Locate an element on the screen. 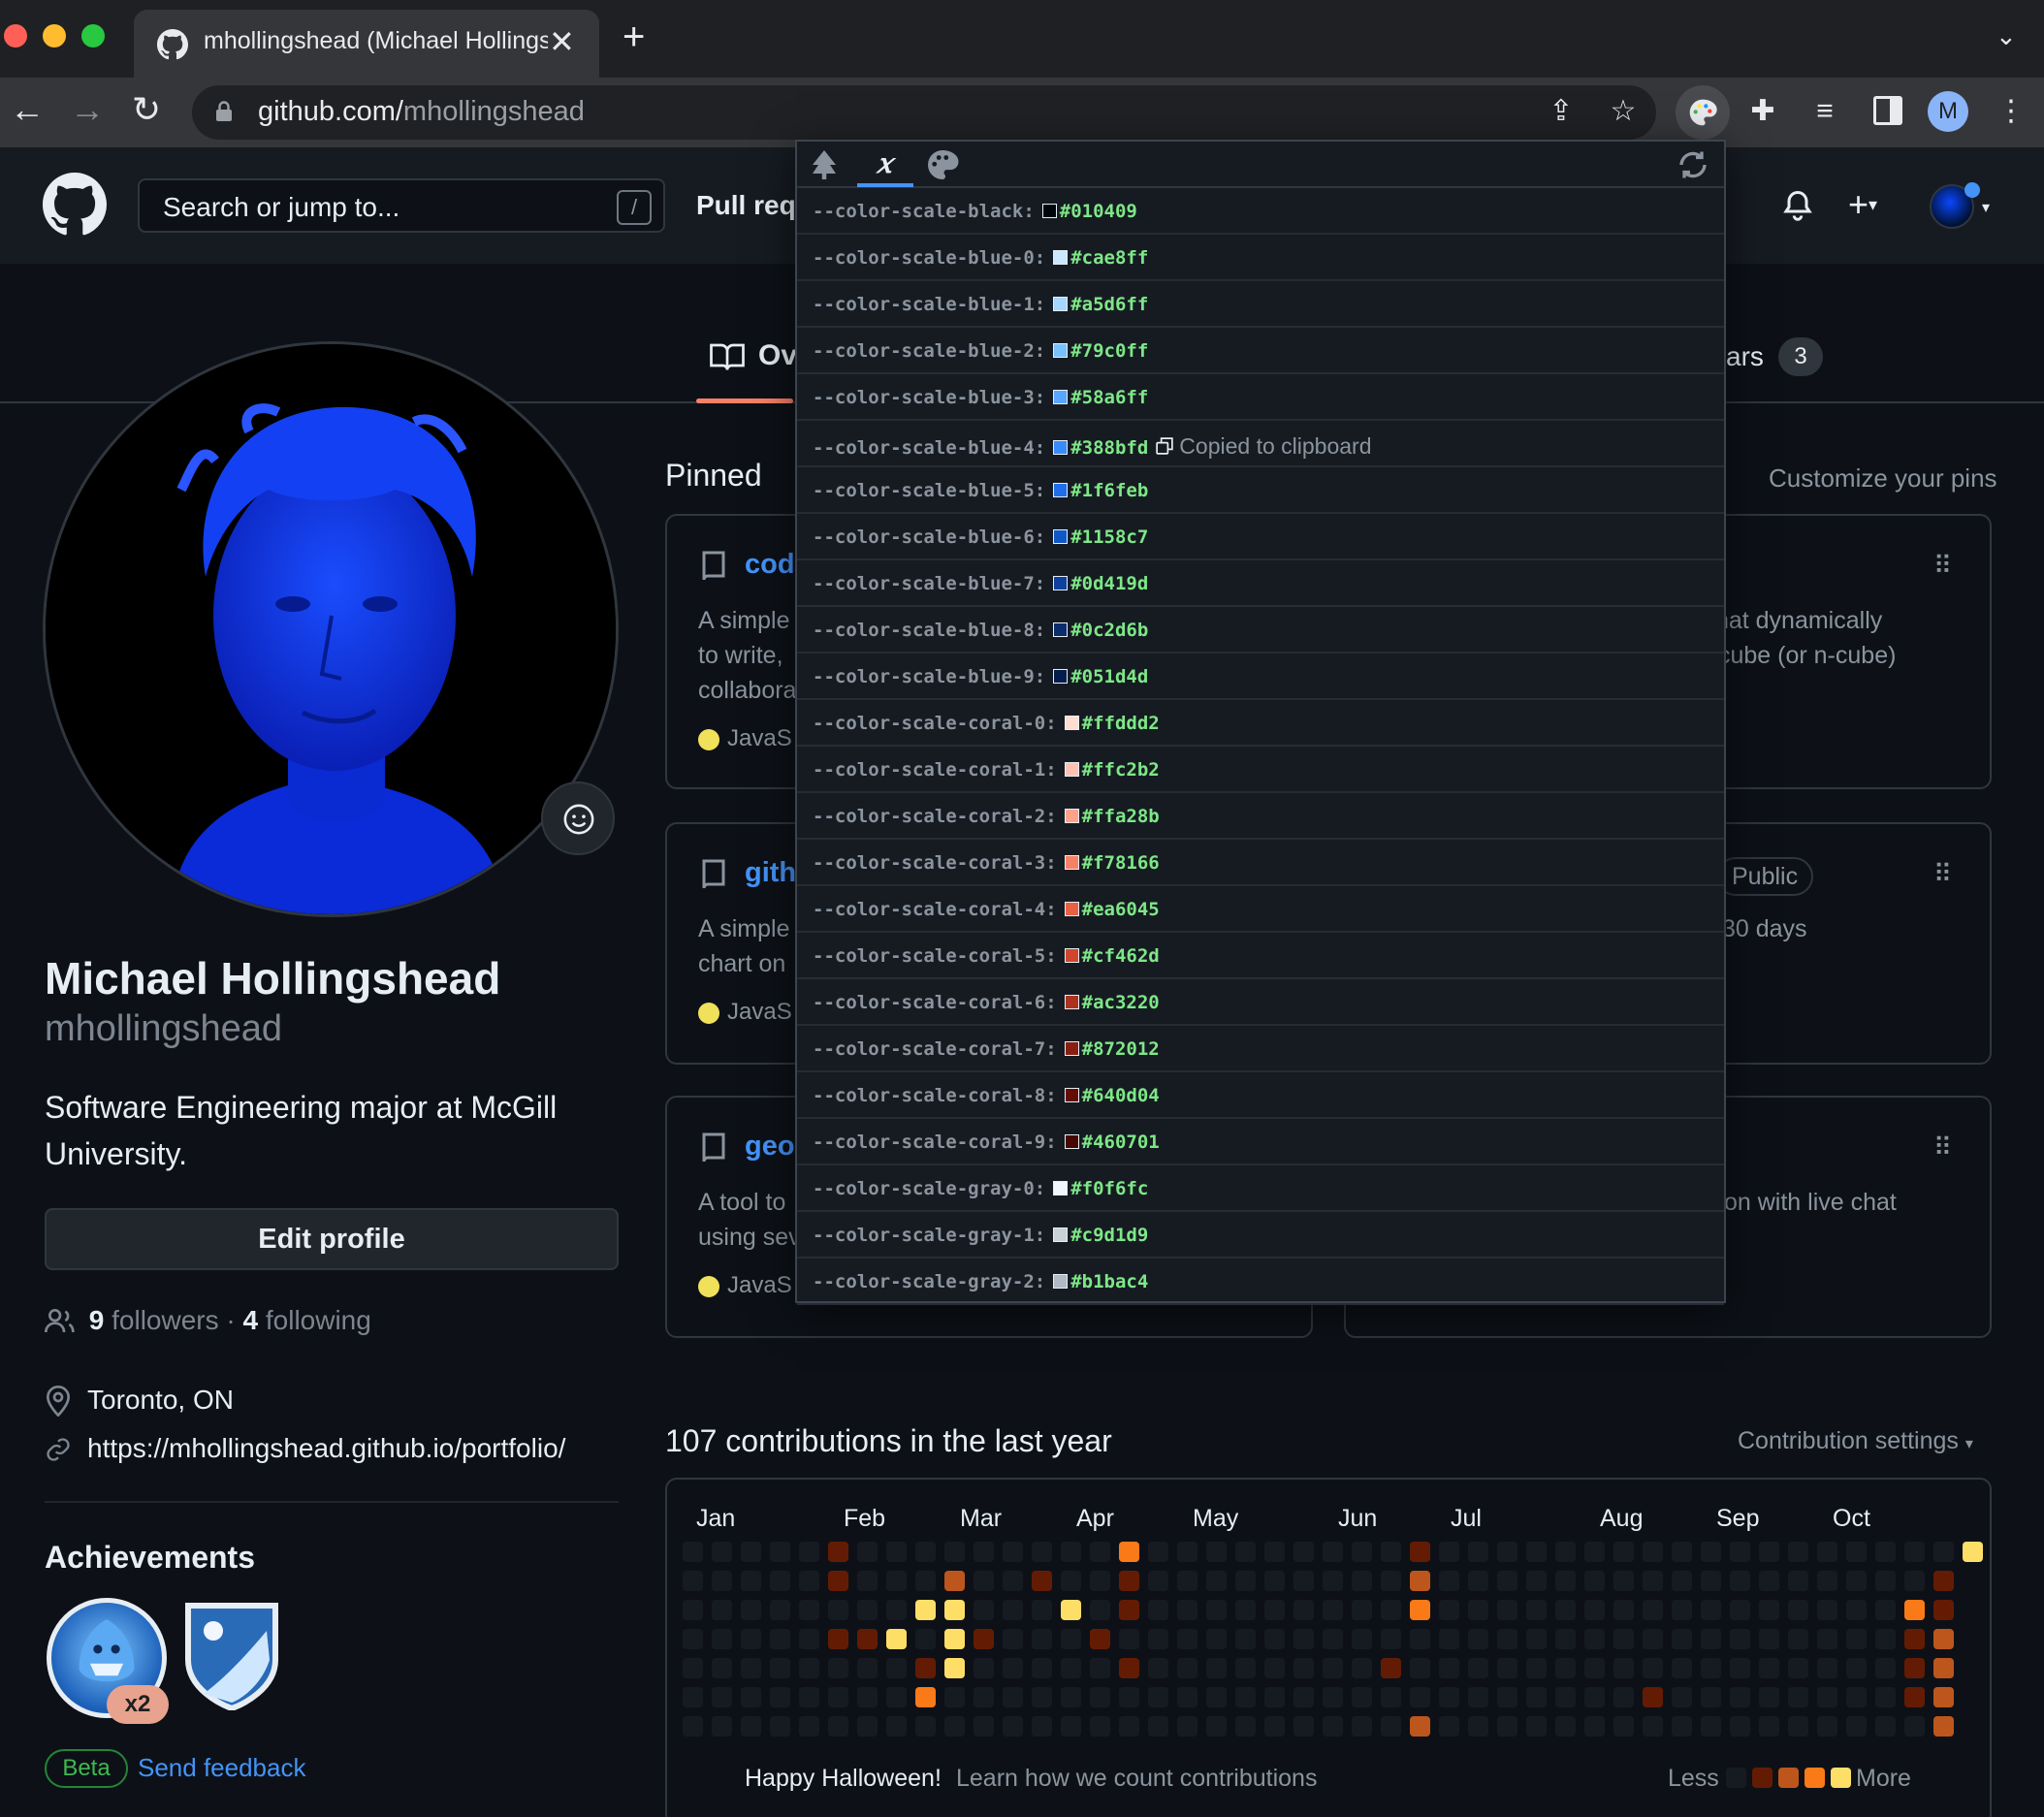 This screenshot has width=2044, height=1817. css-variable-row: --color-scale-coral-6: #ac3220 is located at coordinates (1260, 1003).